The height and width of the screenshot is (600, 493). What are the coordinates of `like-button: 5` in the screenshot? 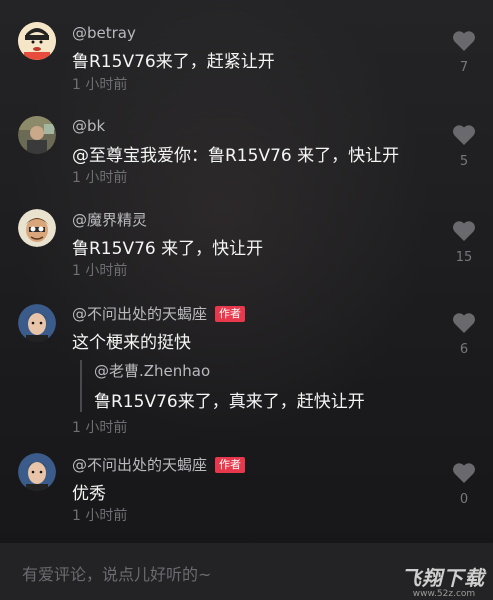 It's located at (464, 146).